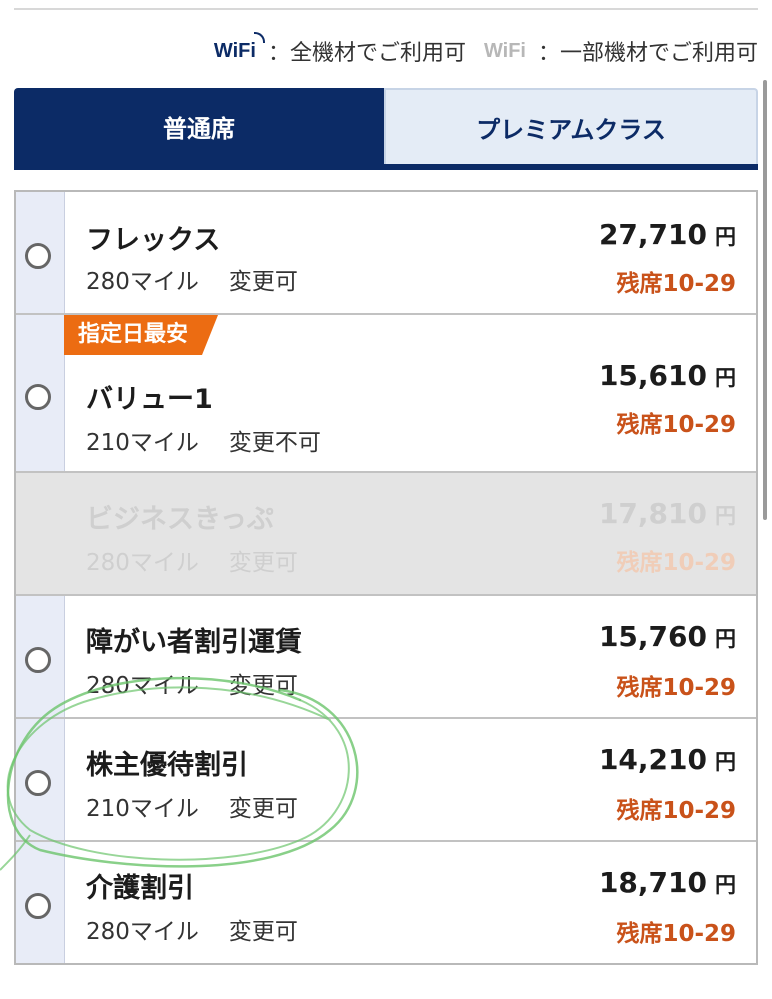  I want to click on fare-price: 18,710 円, so click(667, 882).